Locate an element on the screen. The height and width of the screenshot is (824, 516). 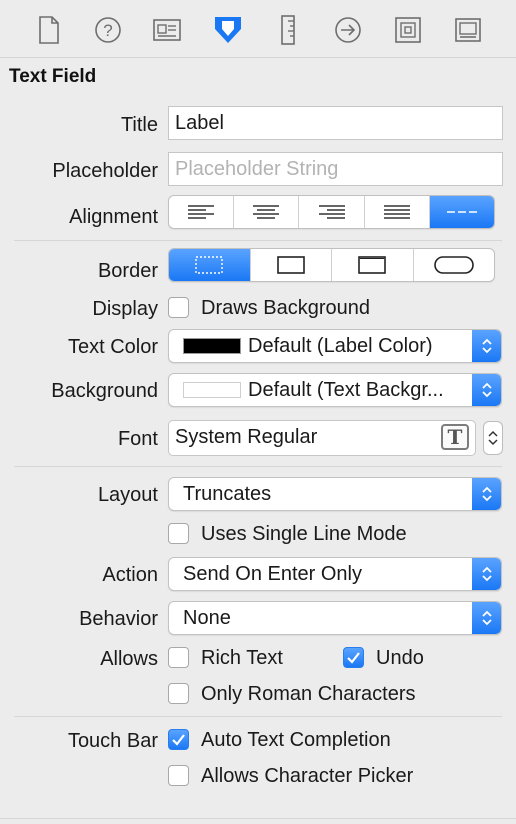
align-left-icon is located at coordinates (201, 212).